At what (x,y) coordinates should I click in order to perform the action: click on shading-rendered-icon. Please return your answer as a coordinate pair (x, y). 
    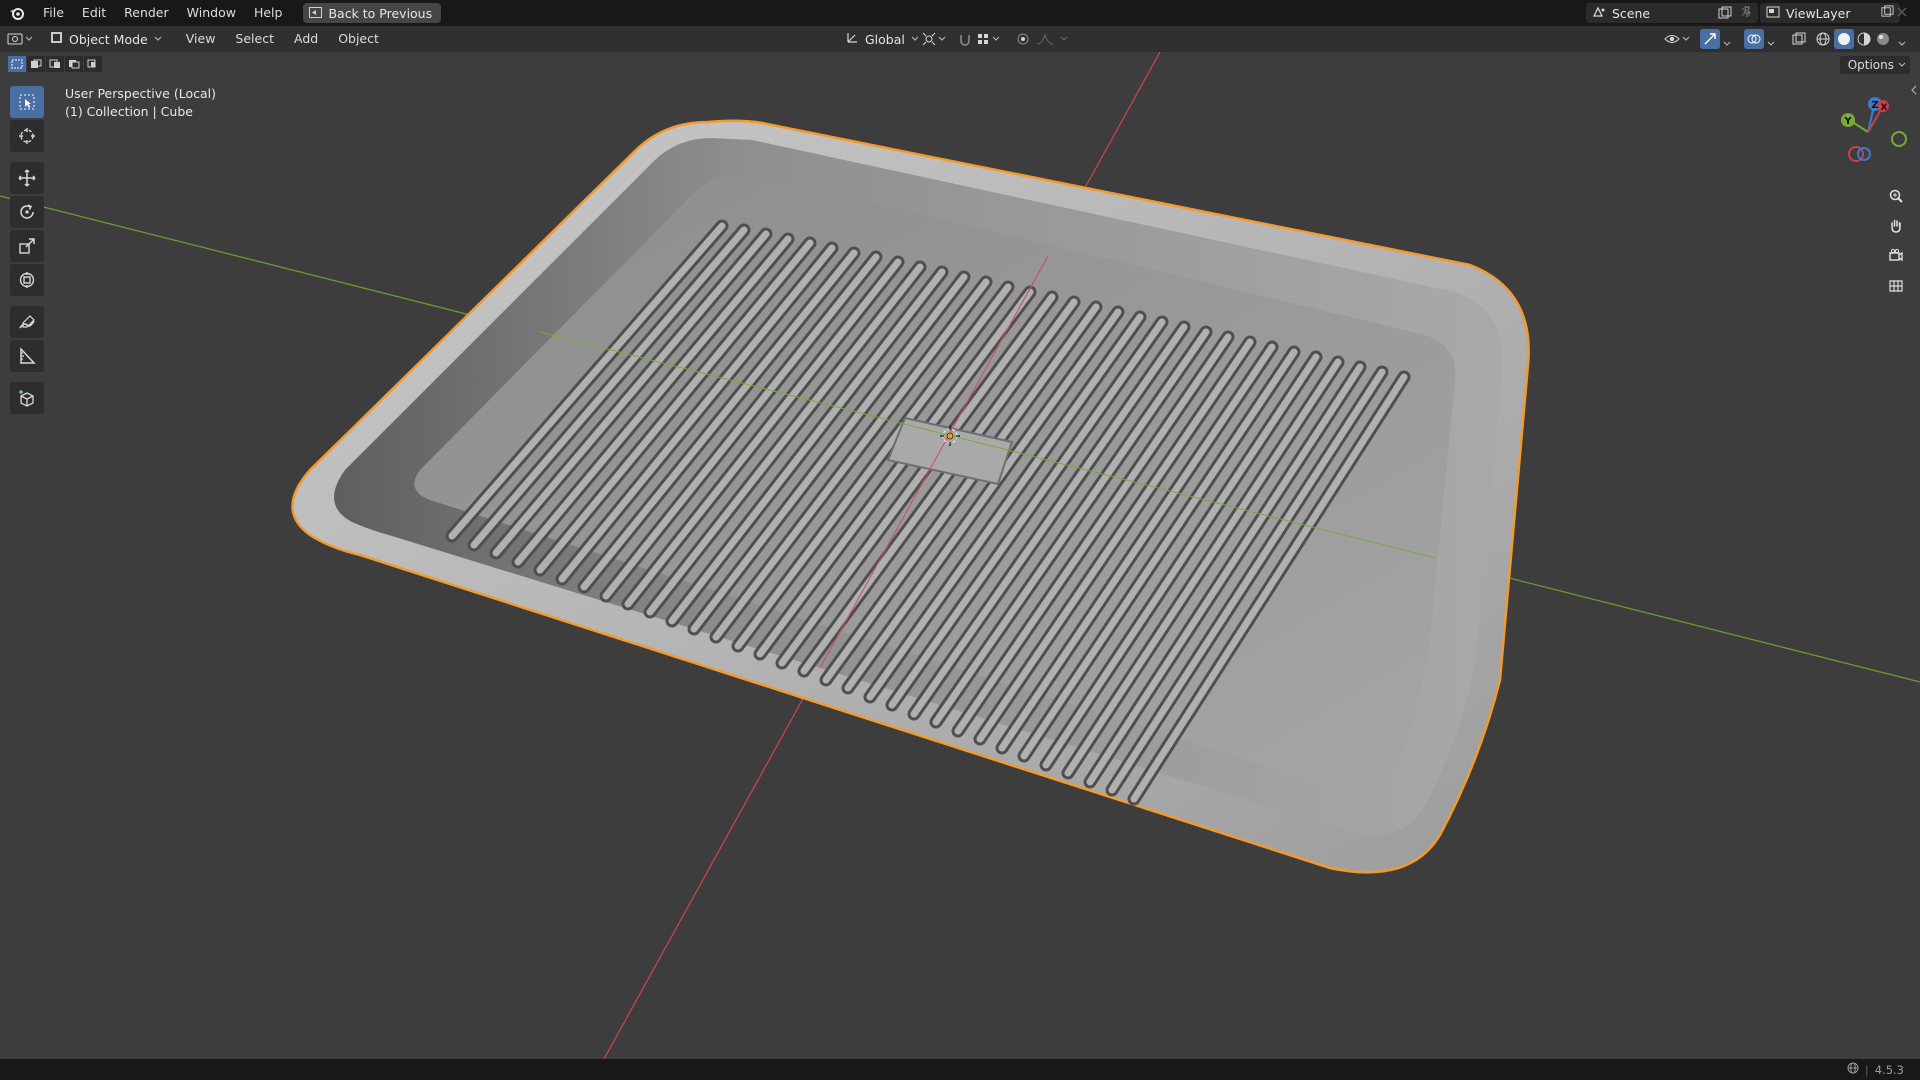
    Looking at the image, I should click on (1883, 40).